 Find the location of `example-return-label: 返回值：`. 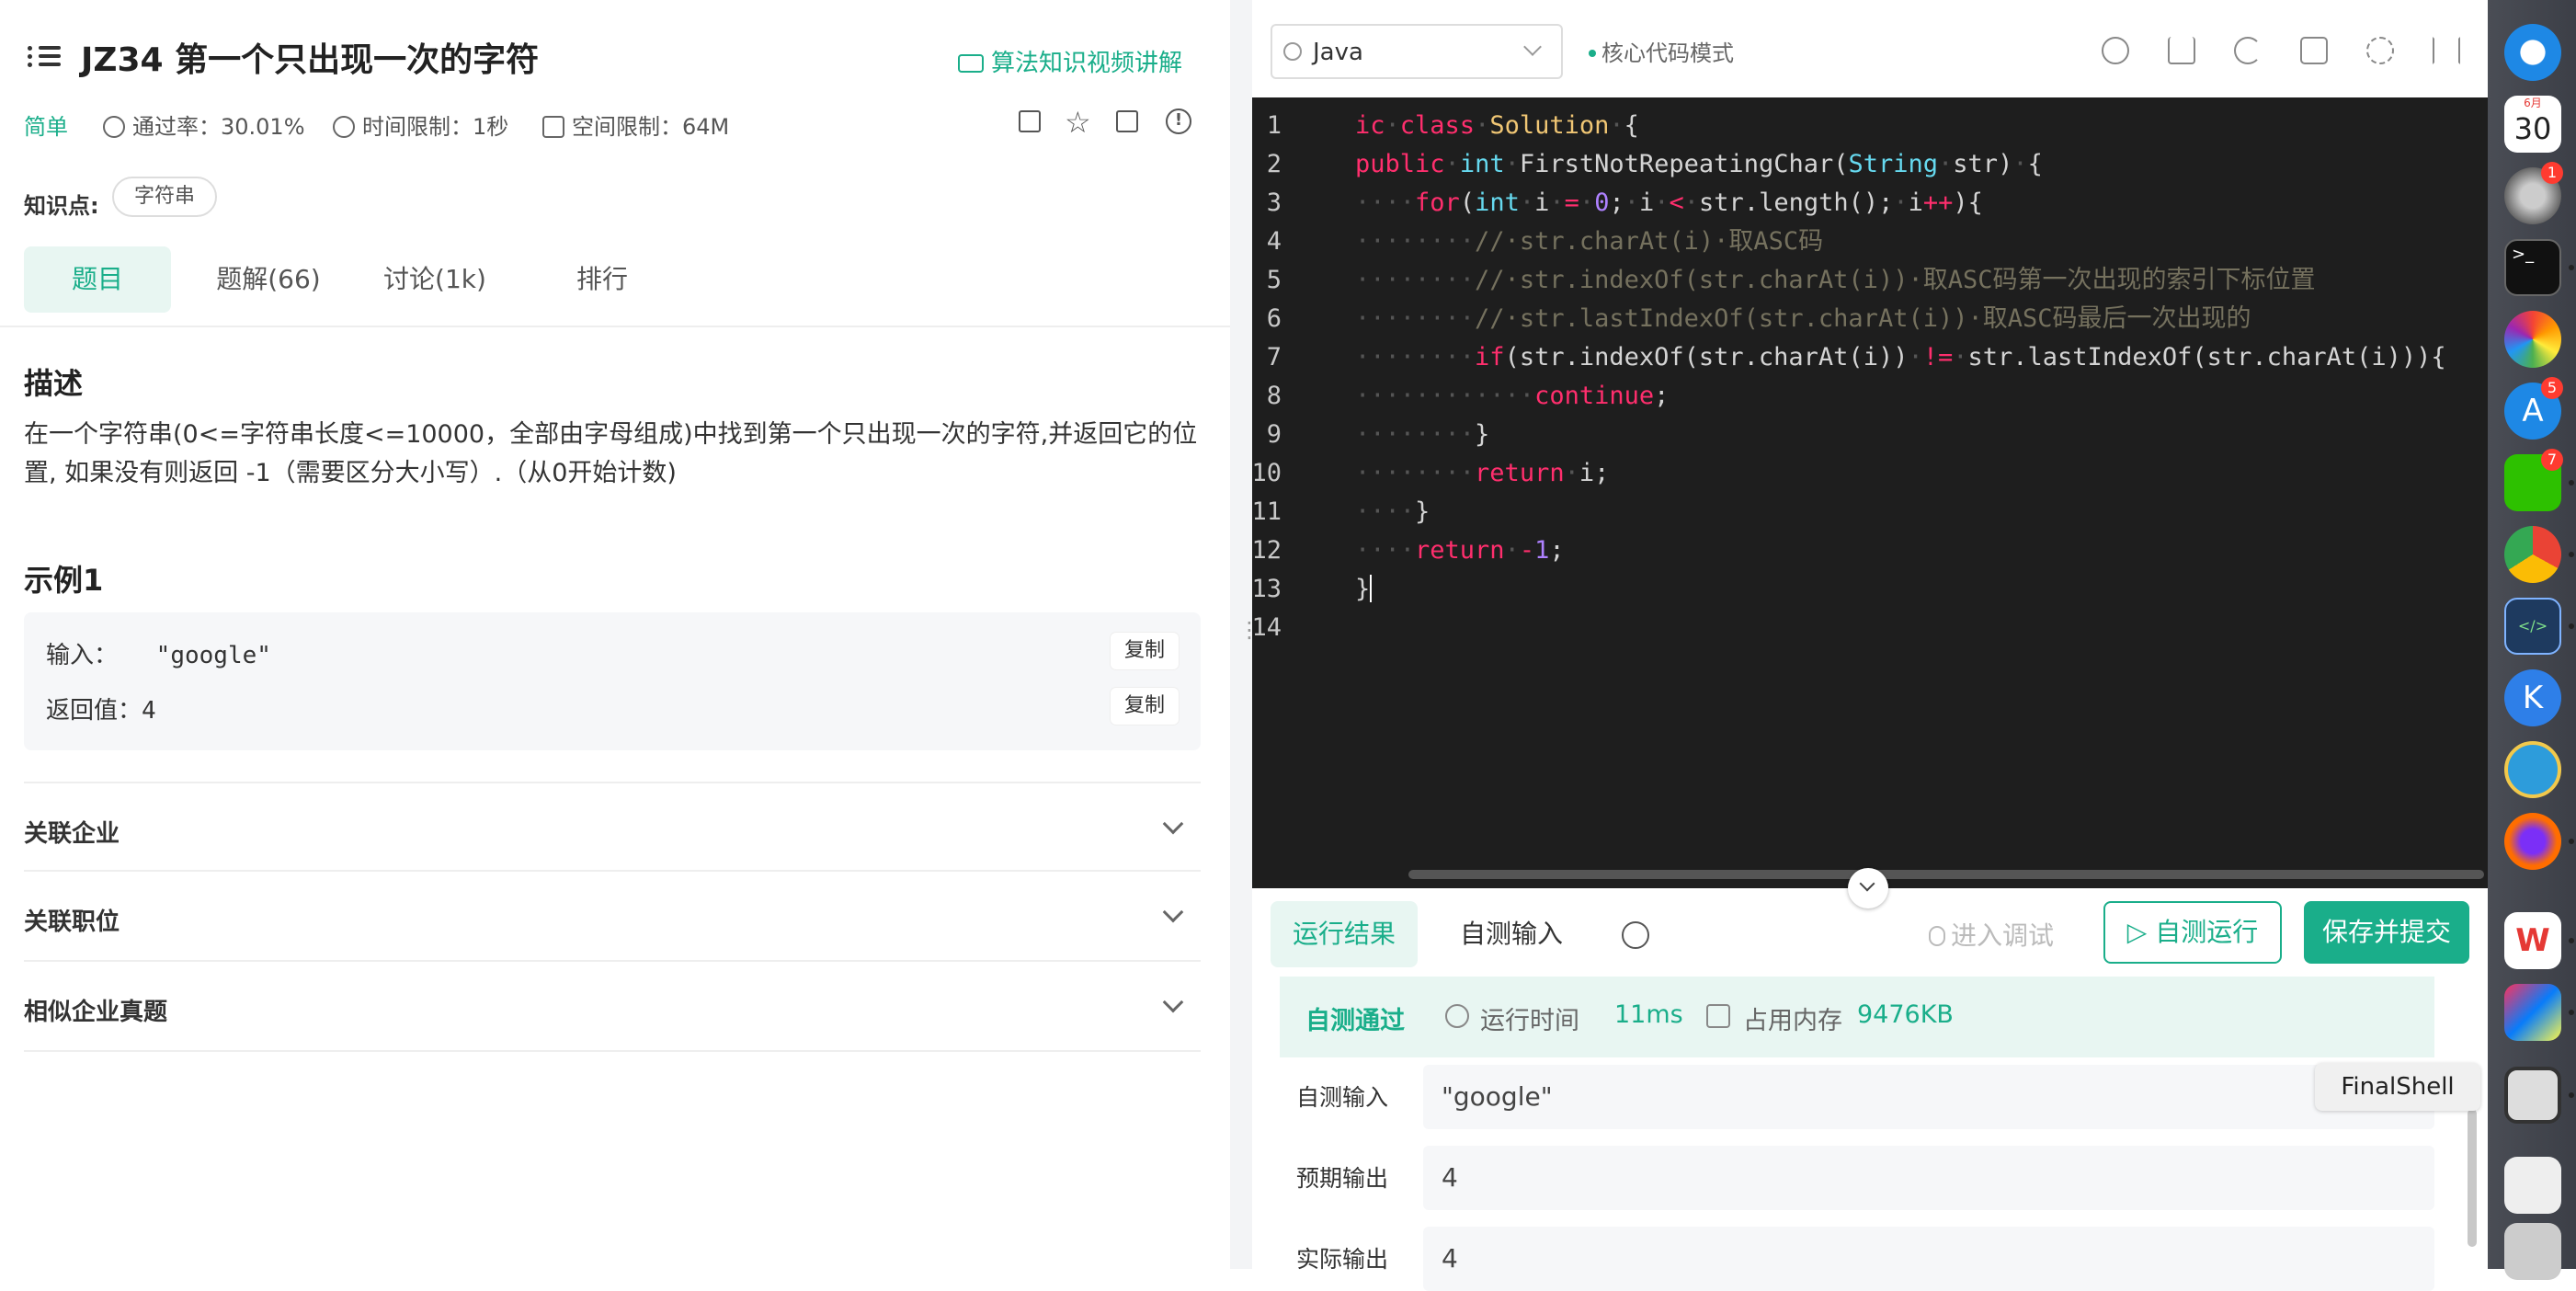

example-return-label: 返回值： is located at coordinates (94, 711).